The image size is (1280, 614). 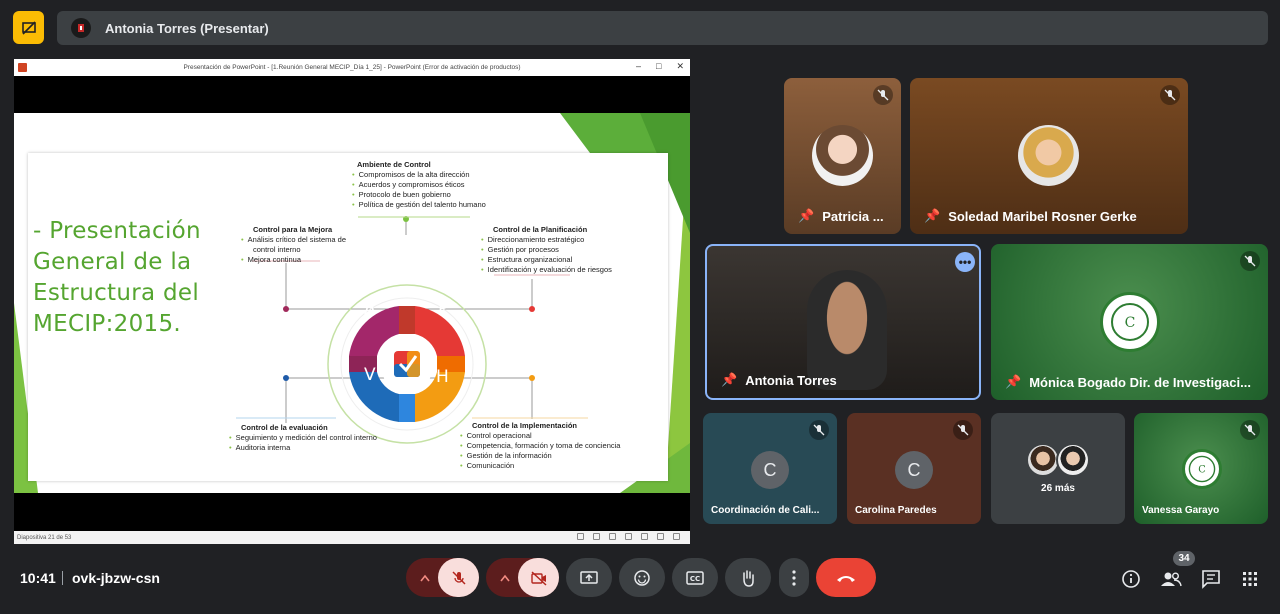 What do you see at coordinates (394, 164) in the screenshot?
I see `ambiente-title: Ambiente de Control` at bounding box center [394, 164].